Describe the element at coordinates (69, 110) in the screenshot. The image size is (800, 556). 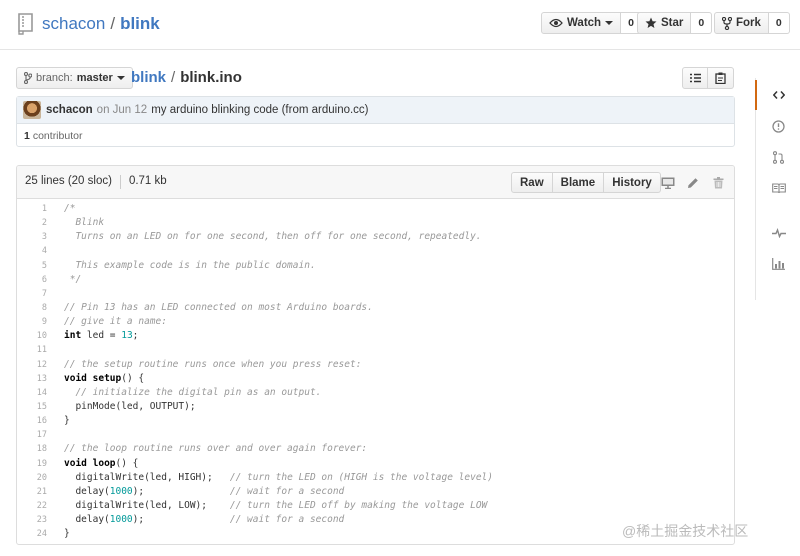
I see `commit-author-link: schacon` at that location.